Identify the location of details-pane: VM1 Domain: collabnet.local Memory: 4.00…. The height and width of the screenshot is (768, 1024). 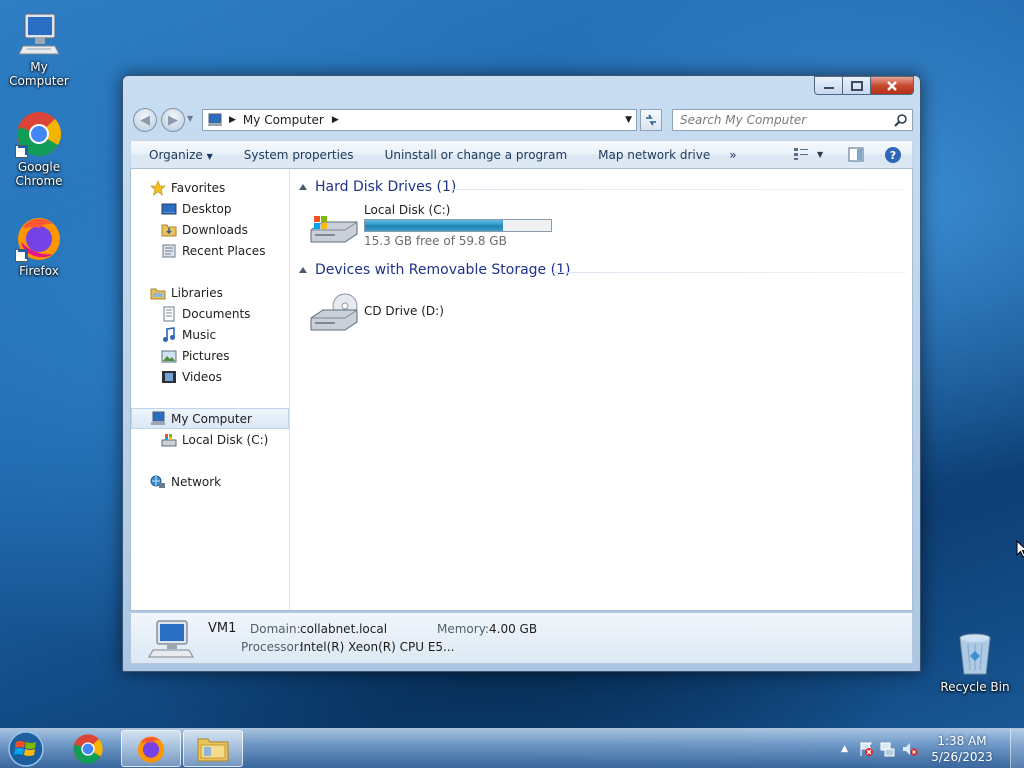
(521, 638).